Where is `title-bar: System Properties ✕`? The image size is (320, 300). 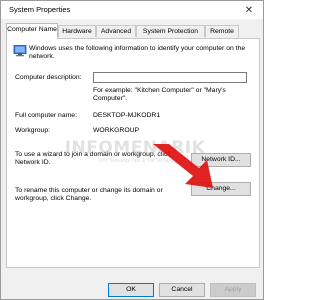
title-bar: System Properties ✕ is located at coordinates (132, 10).